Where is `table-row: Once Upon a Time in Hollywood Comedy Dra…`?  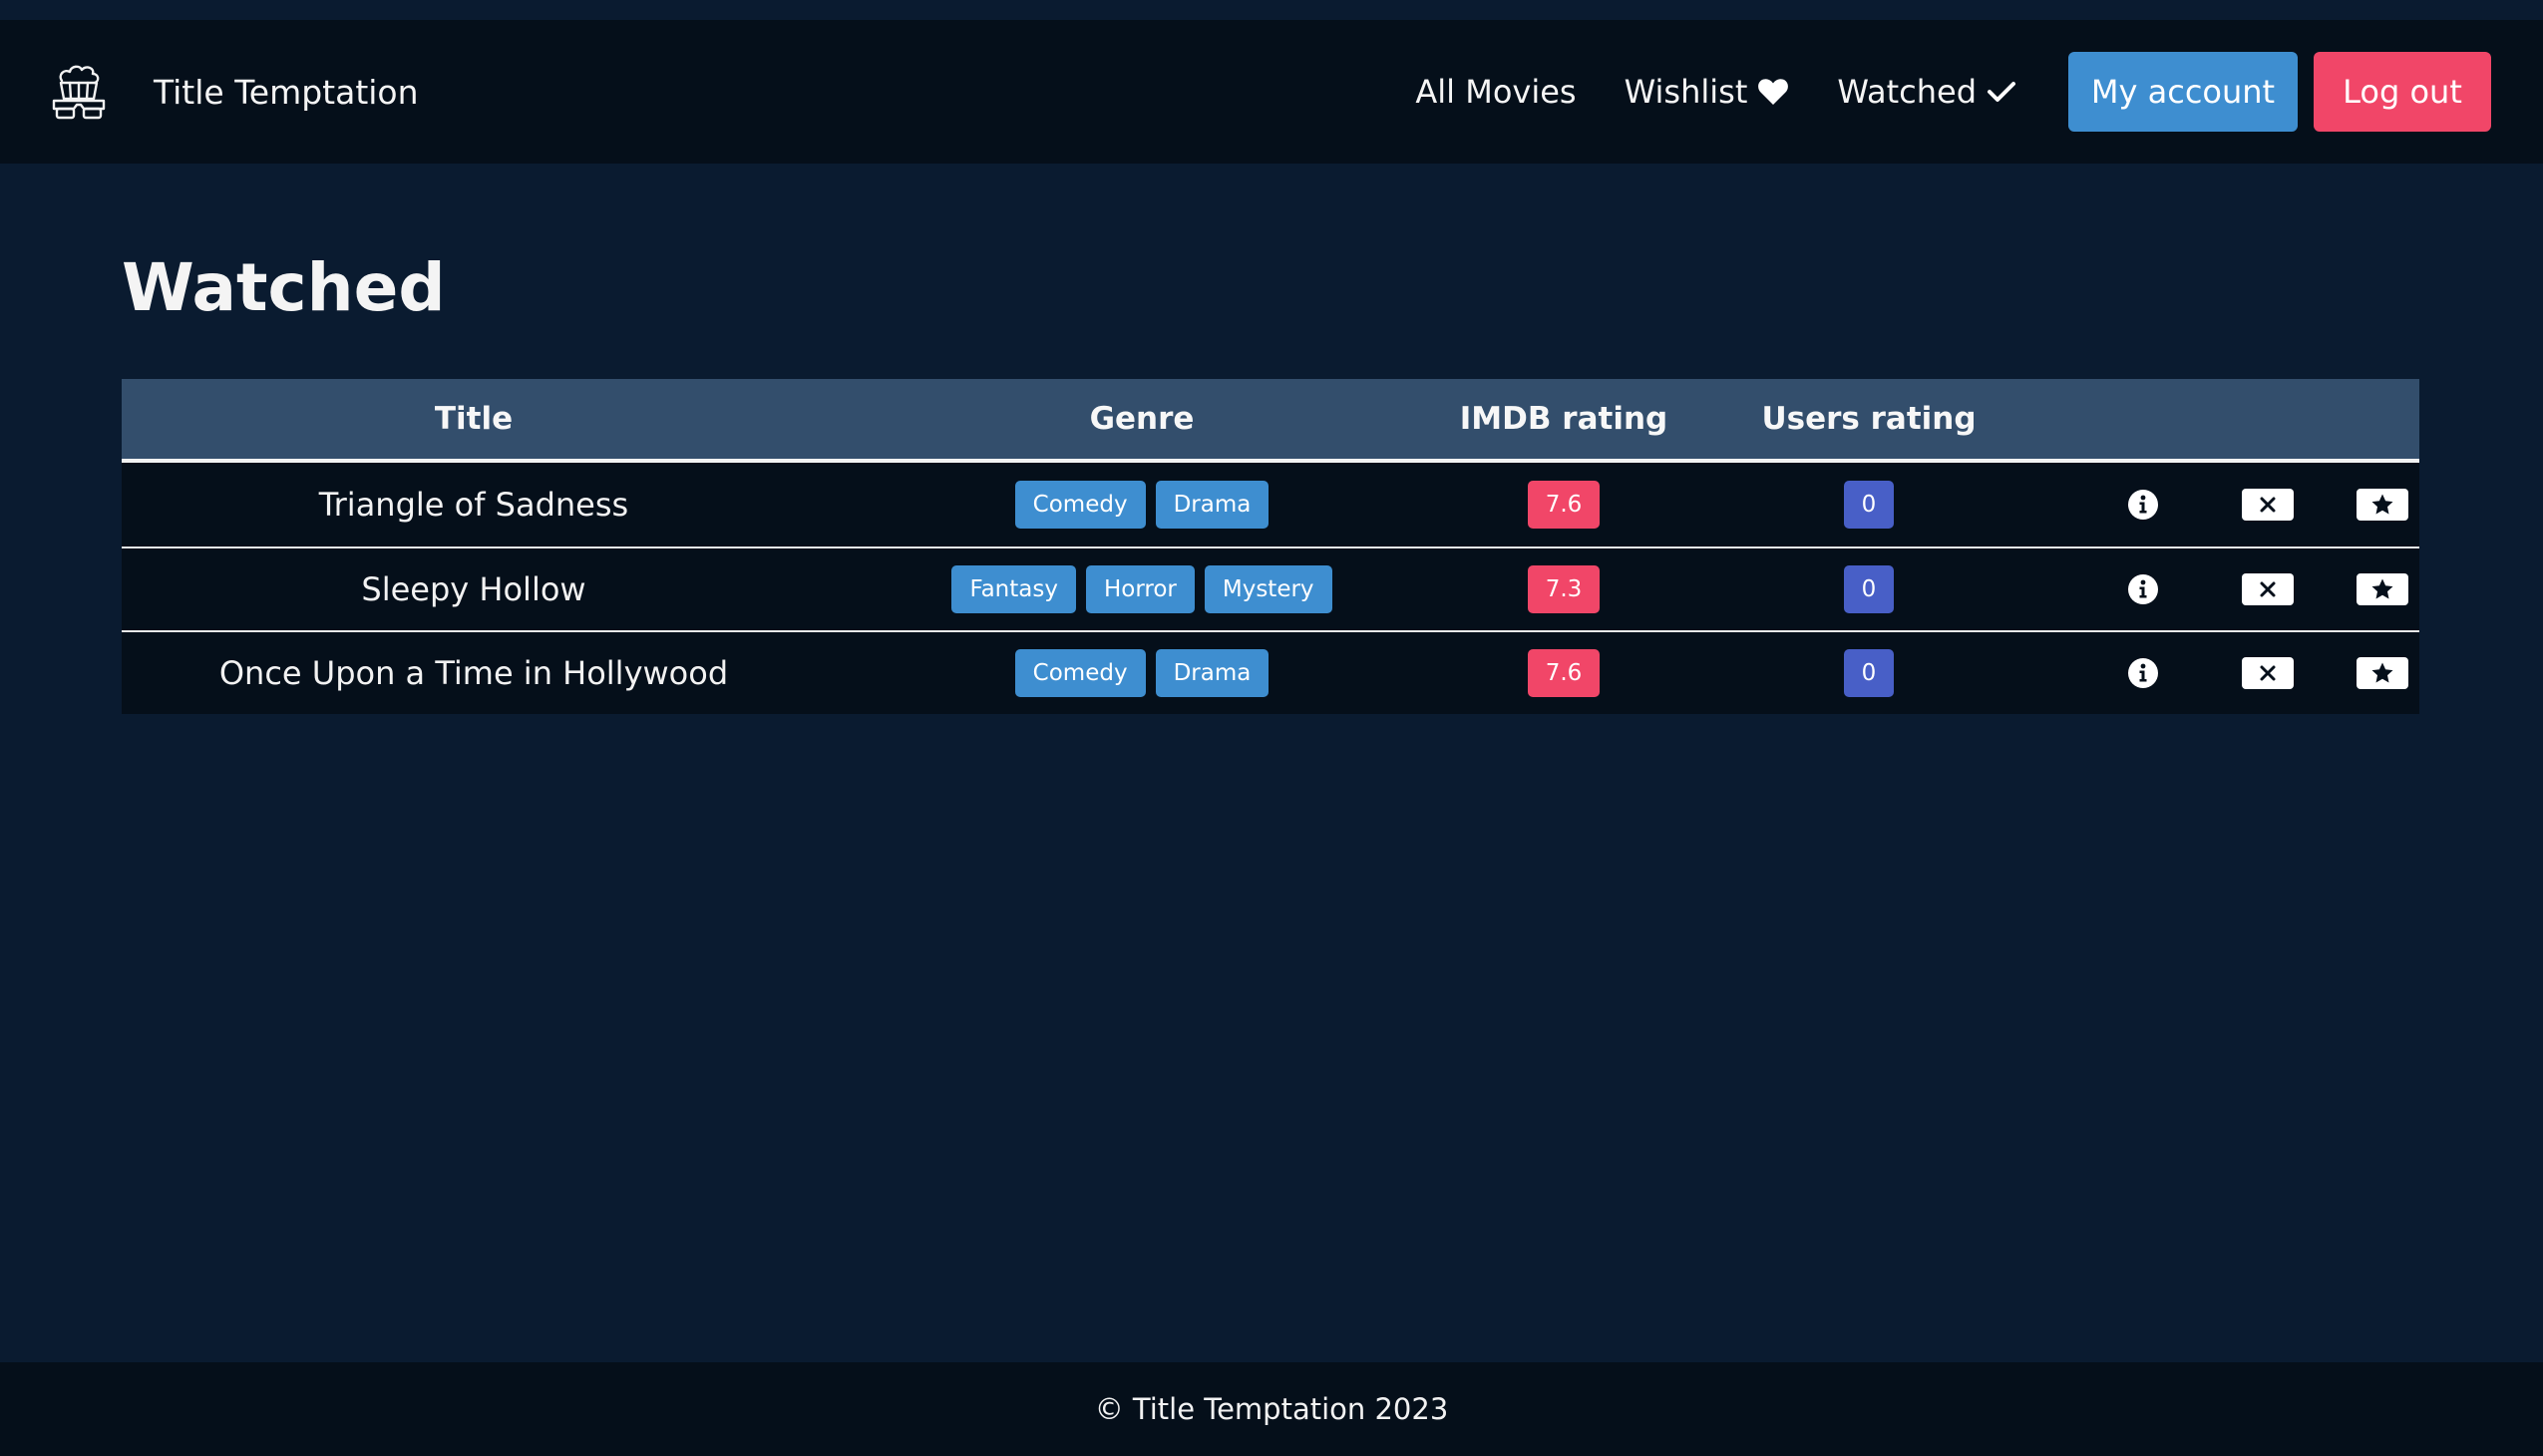 table-row: Once Upon a Time in Hollywood Comedy Dra… is located at coordinates (1270, 672).